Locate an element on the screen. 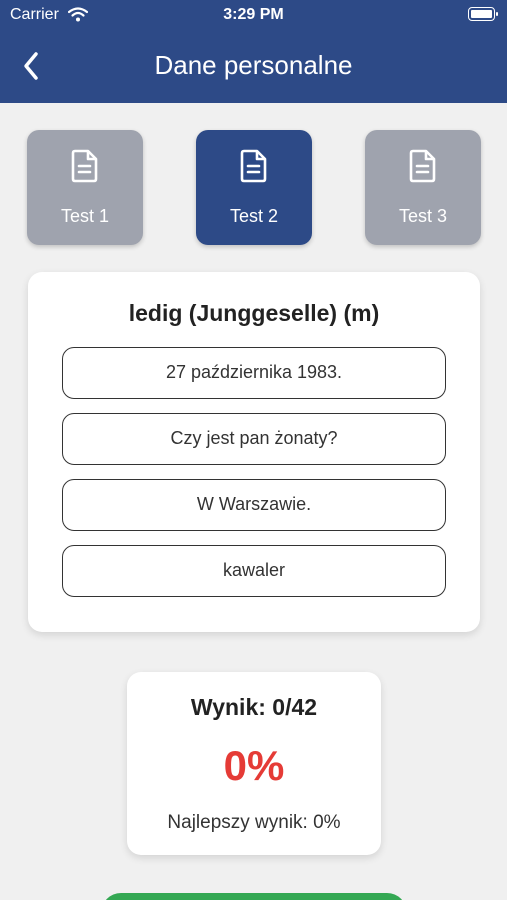  best-score: Najlepszy wynik: 0% is located at coordinates (254, 822).